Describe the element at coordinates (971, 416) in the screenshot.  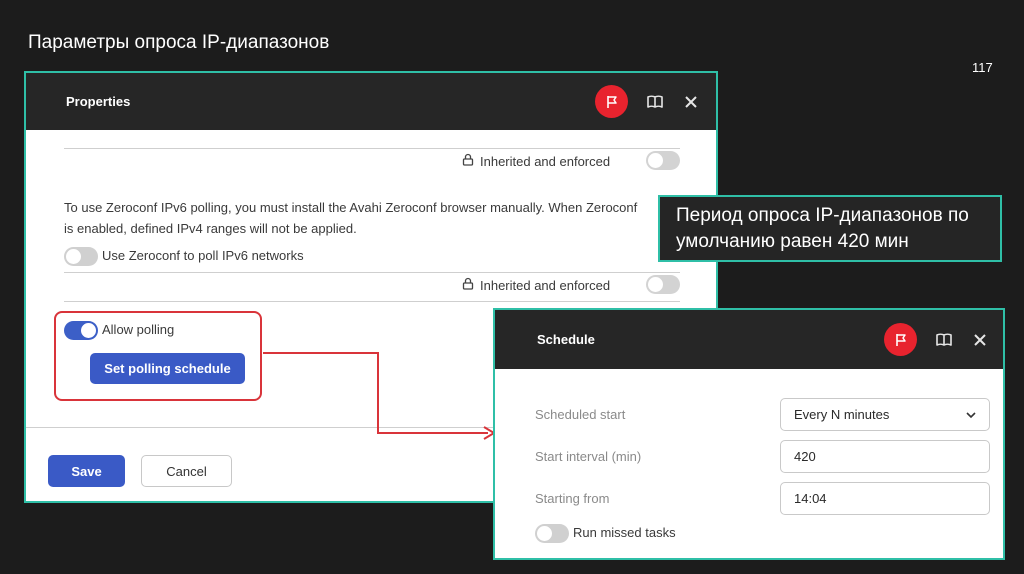
I see `chevron-down-icon` at that location.